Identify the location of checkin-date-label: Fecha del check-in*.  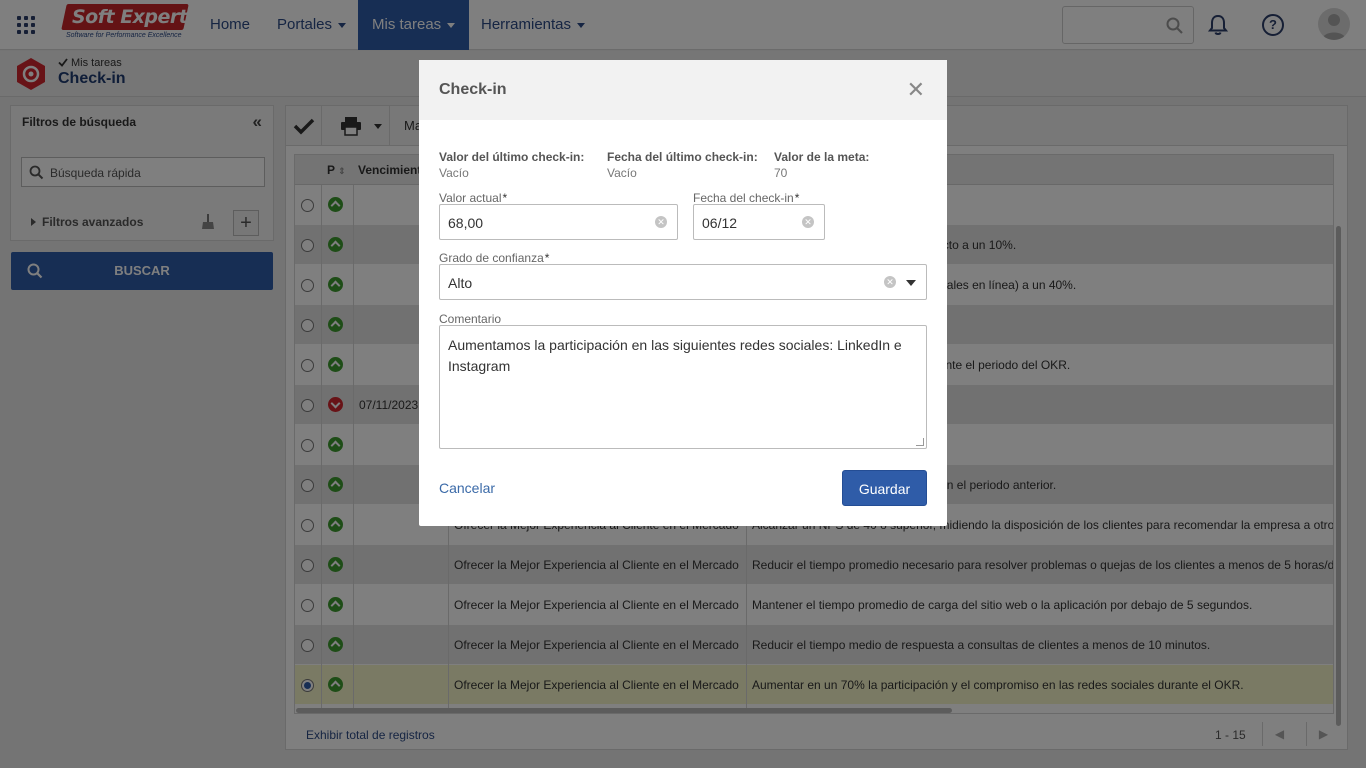
(746, 198).